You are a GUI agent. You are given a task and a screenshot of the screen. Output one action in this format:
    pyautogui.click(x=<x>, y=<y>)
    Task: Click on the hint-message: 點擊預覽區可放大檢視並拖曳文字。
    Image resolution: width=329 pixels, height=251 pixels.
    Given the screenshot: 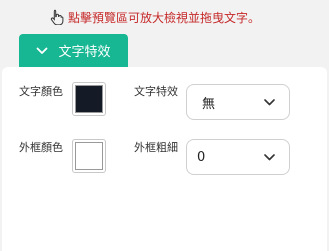 What is the action you would take?
    pyautogui.click(x=155, y=17)
    